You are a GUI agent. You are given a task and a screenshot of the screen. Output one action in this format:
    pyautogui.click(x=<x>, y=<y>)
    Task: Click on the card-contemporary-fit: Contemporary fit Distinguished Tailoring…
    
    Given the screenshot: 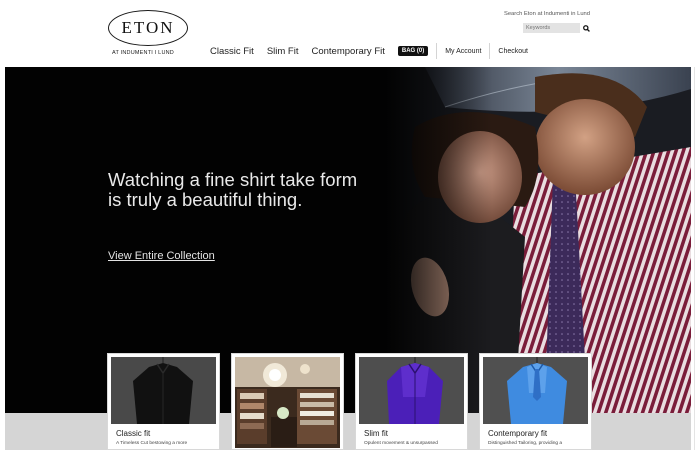 What is the action you would take?
    pyautogui.click(x=535, y=401)
    